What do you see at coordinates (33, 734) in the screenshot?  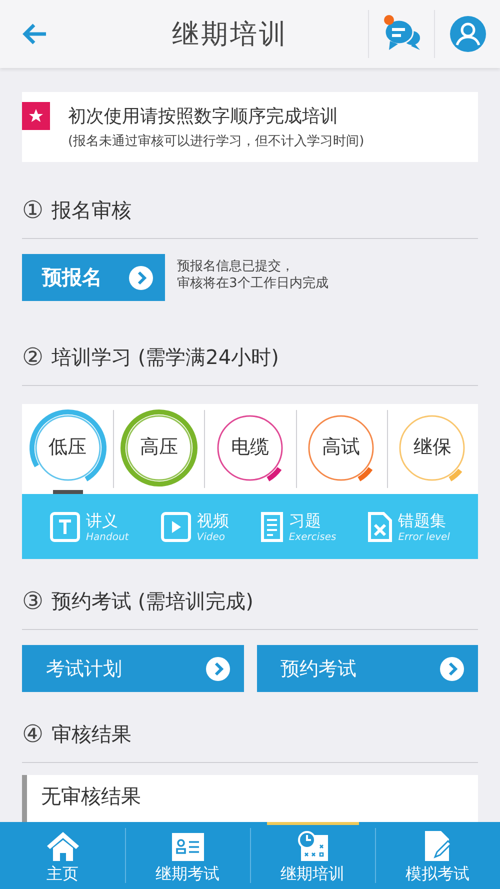 I see `step-number: ④` at bounding box center [33, 734].